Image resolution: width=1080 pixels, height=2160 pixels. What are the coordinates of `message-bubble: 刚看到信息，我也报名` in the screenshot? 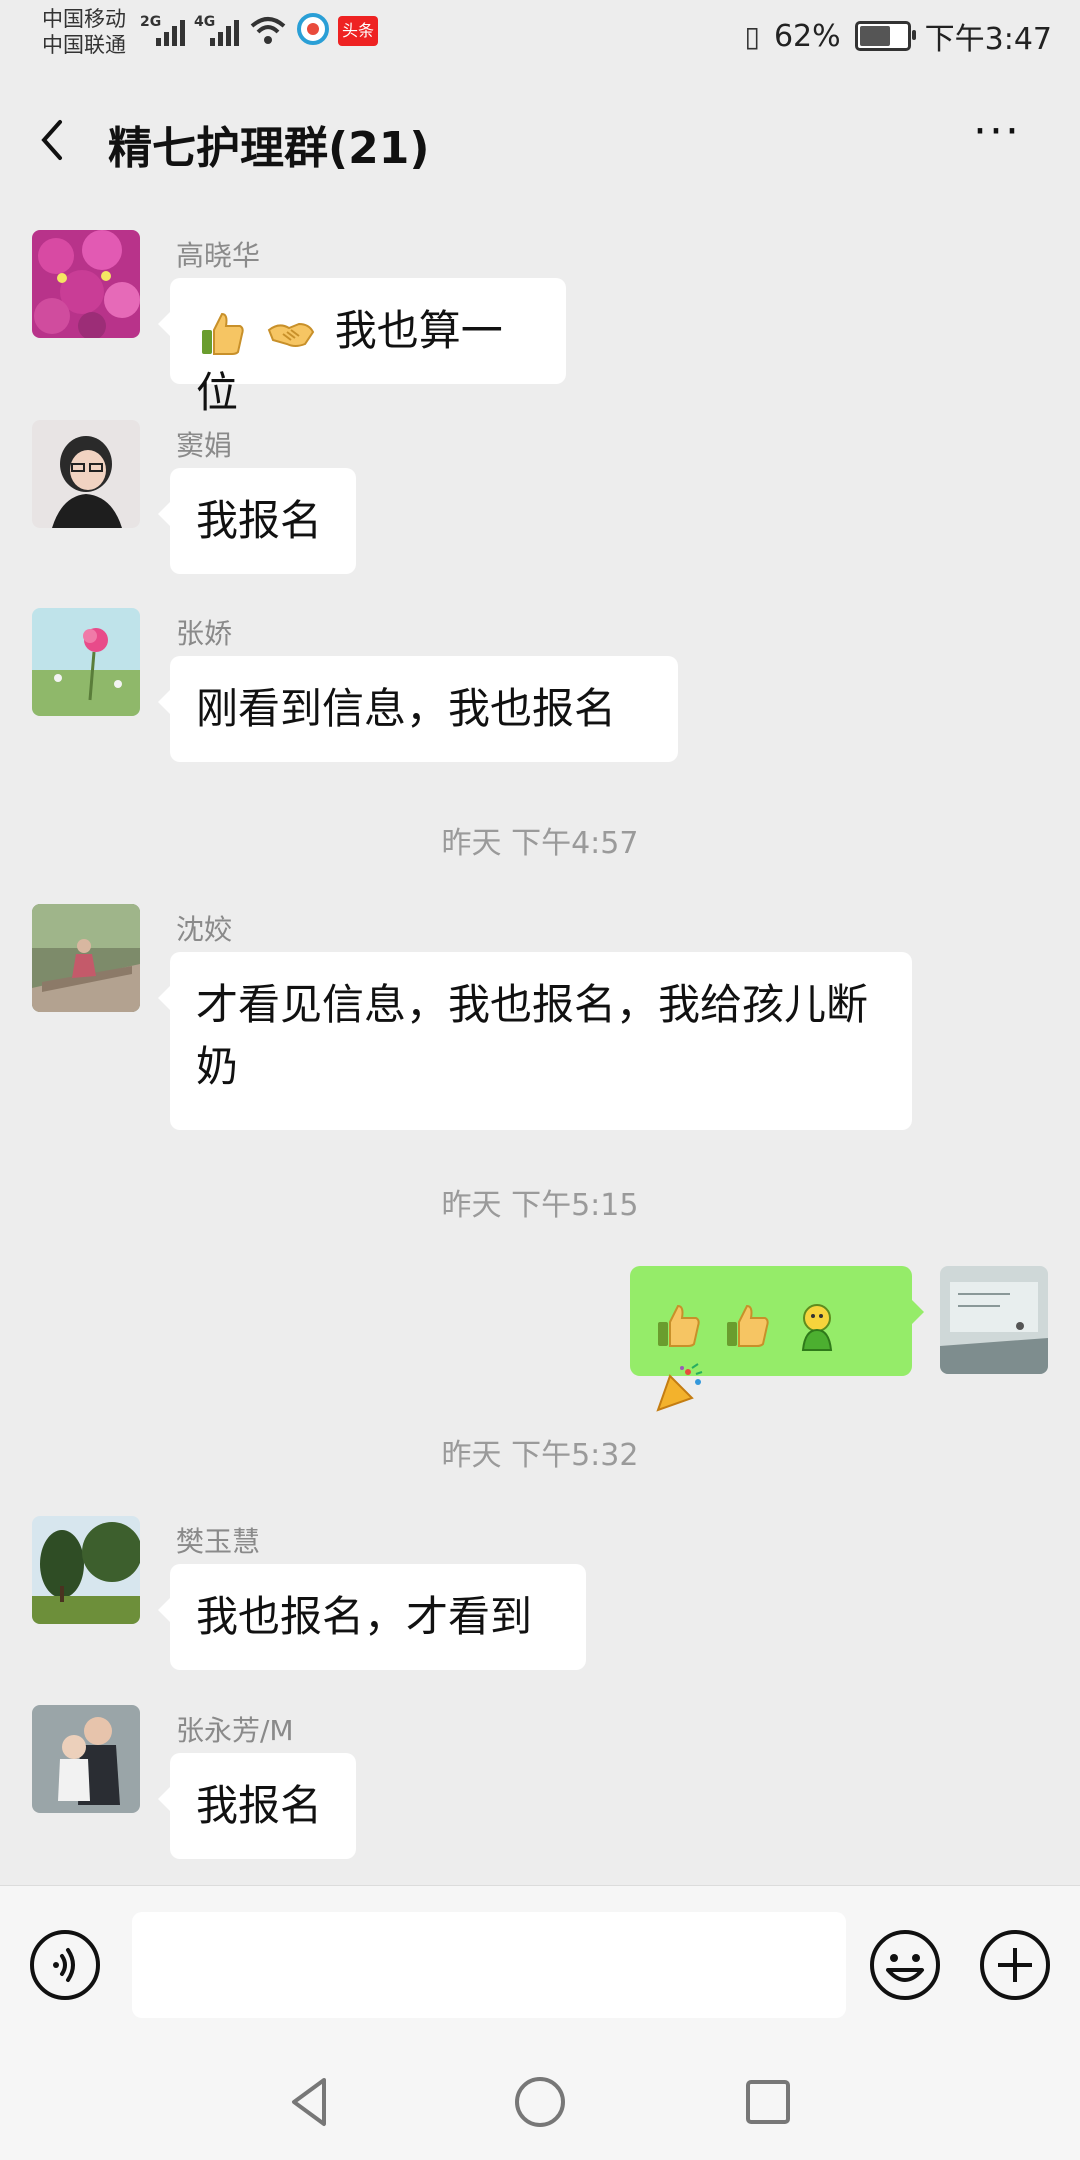 It's located at (418, 709).